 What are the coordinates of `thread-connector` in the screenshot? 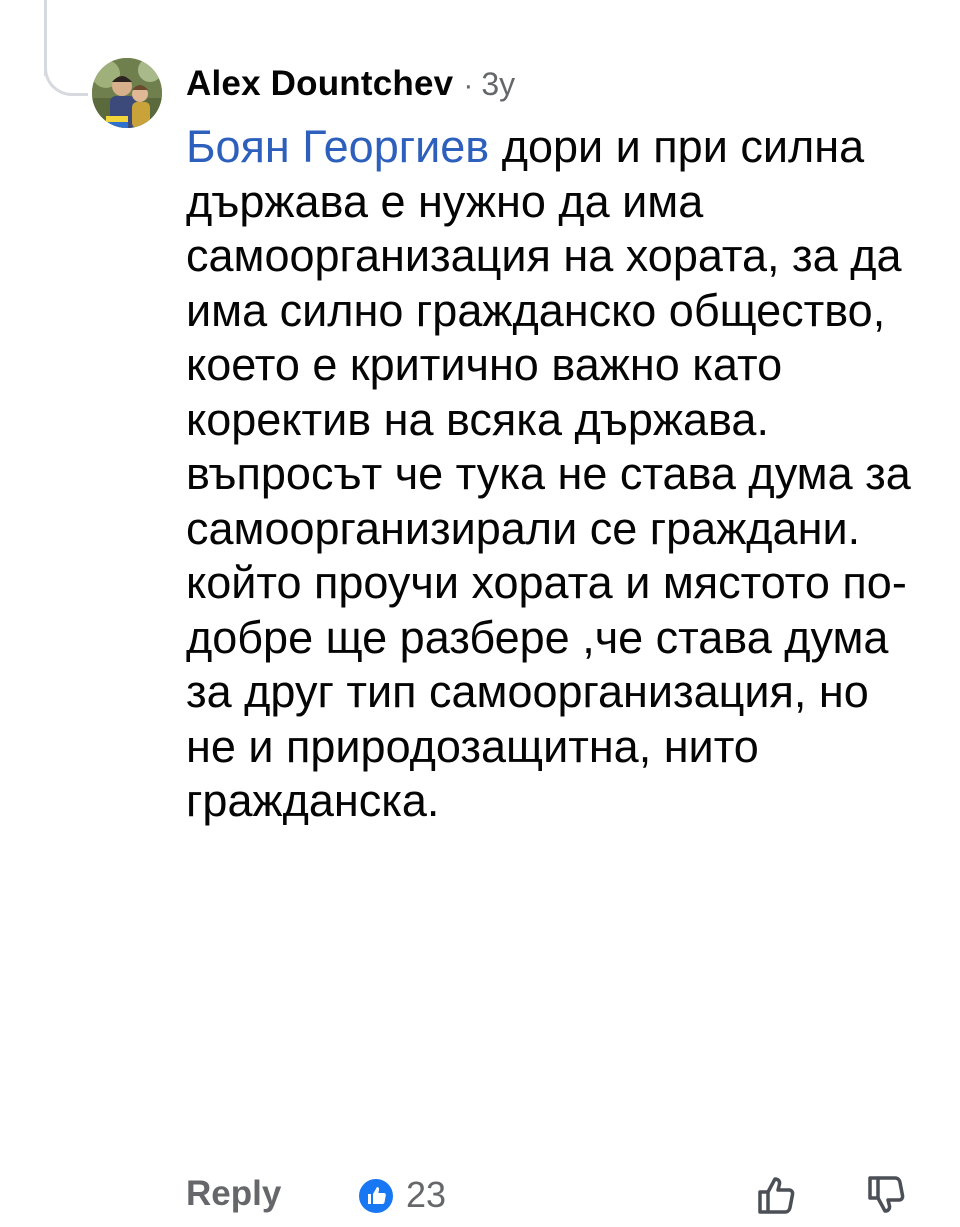 It's located at (66, 70).